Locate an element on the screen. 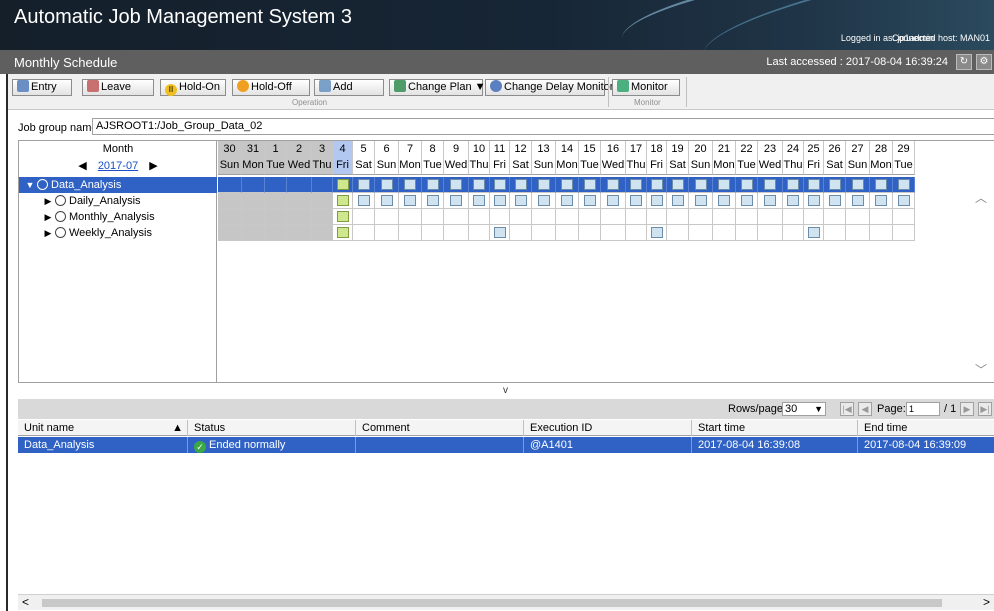  day-header: 26 Sat is located at coordinates (835, 158).